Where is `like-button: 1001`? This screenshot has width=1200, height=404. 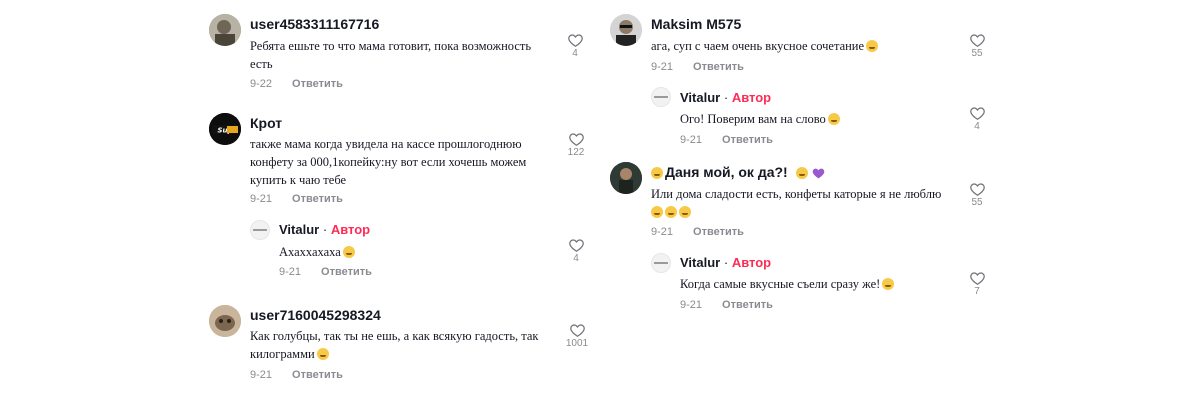
like-button: 1001 is located at coordinates (577, 336).